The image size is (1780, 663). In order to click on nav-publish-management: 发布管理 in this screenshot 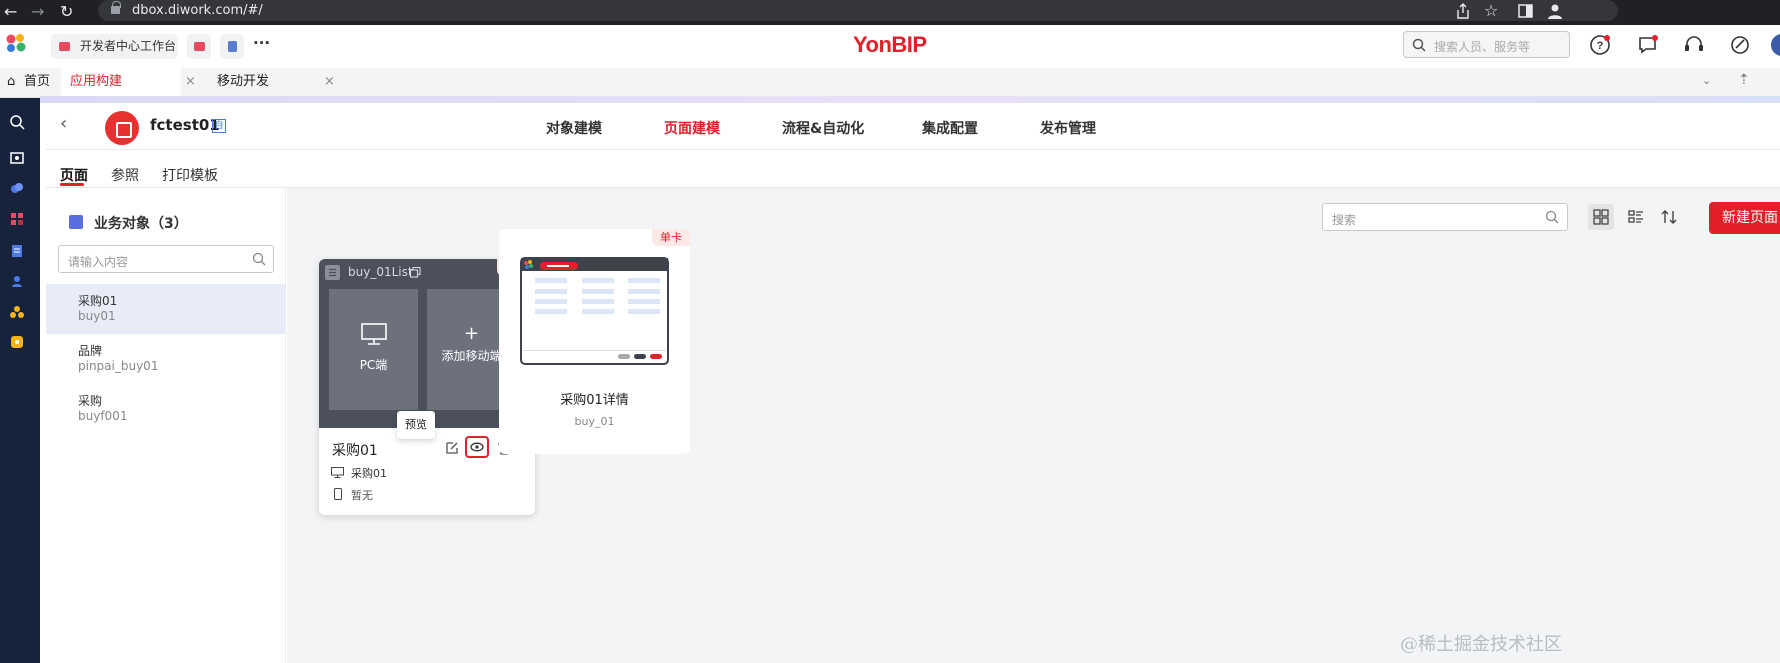, I will do `click(1068, 128)`.